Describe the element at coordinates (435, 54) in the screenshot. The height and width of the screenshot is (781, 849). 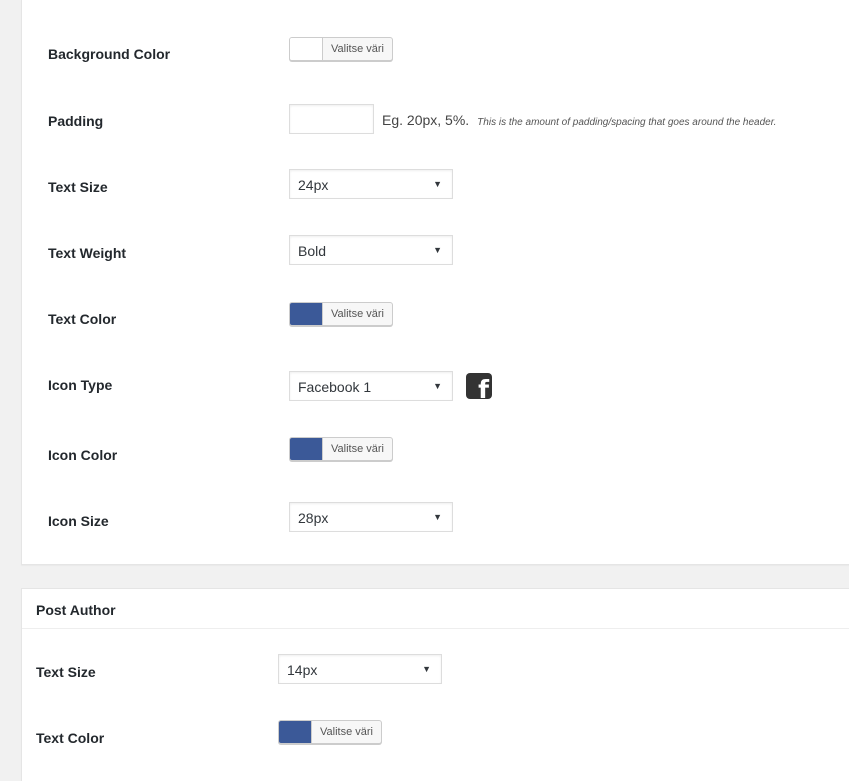
I see `background-color-row: Background Color Valitse väri` at that location.